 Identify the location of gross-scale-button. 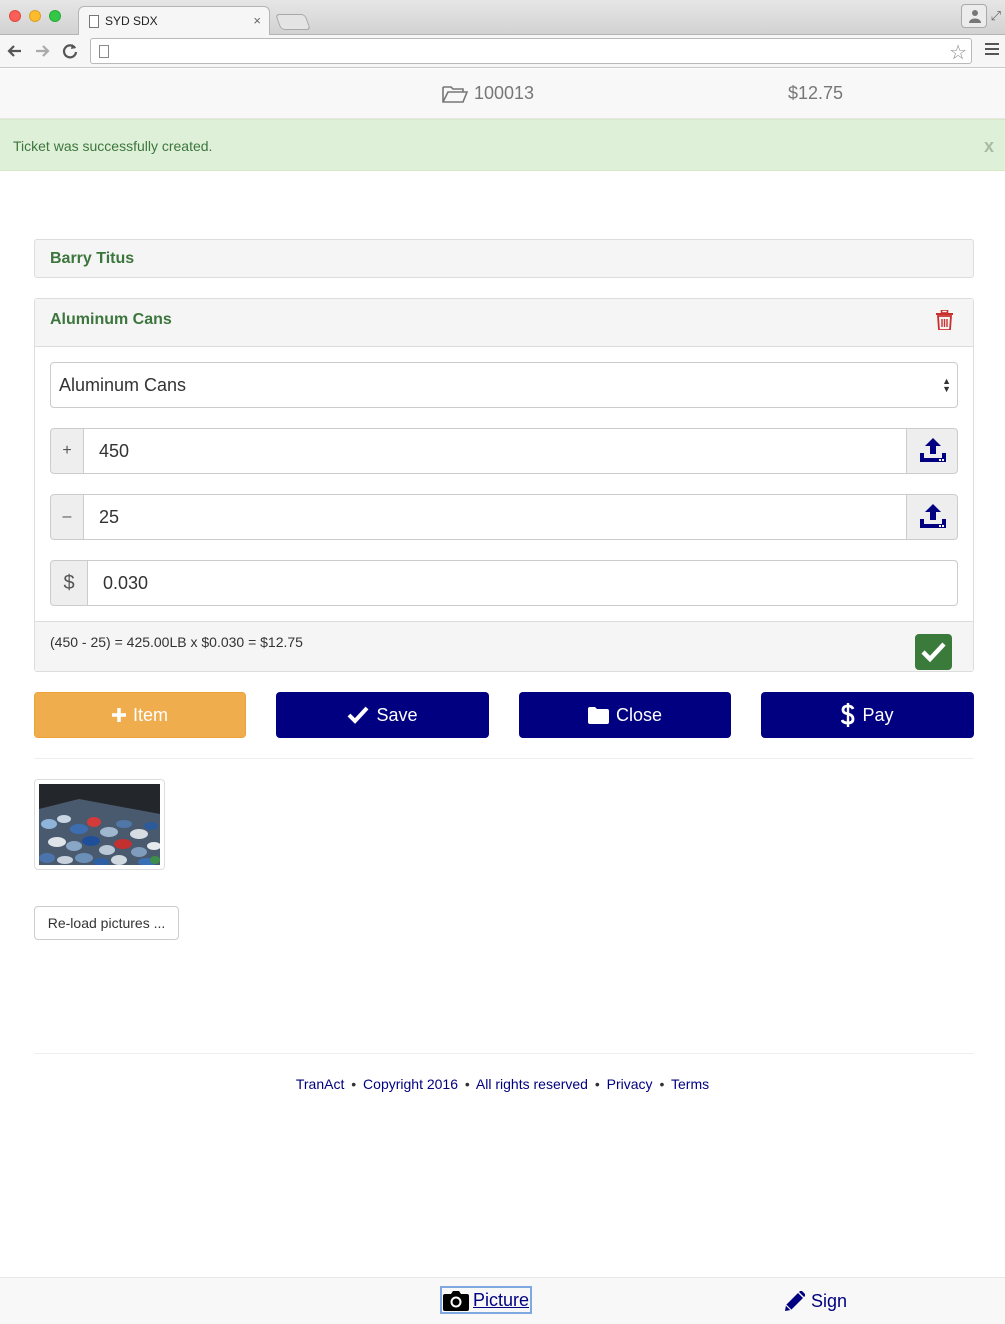
(932, 451).